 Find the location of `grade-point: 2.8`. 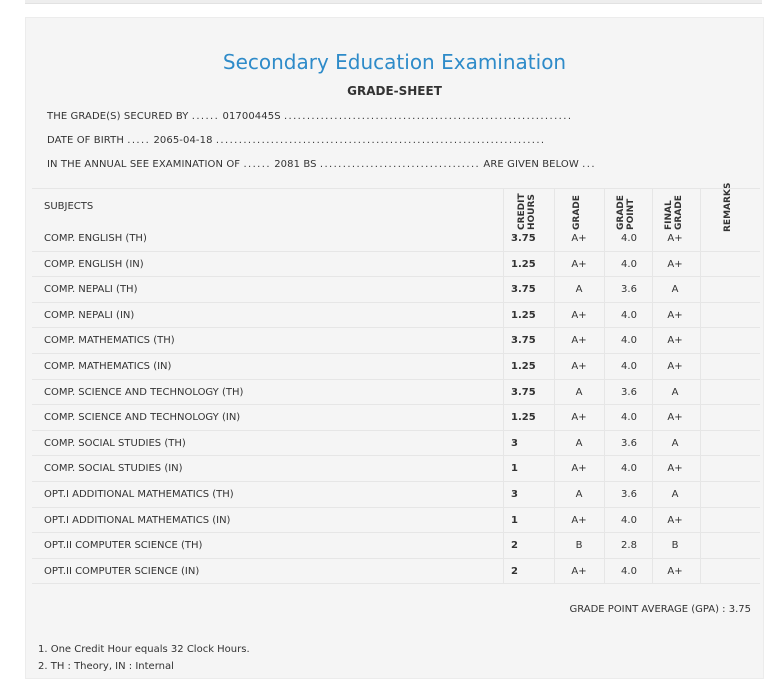

grade-point: 2.8 is located at coordinates (629, 545).